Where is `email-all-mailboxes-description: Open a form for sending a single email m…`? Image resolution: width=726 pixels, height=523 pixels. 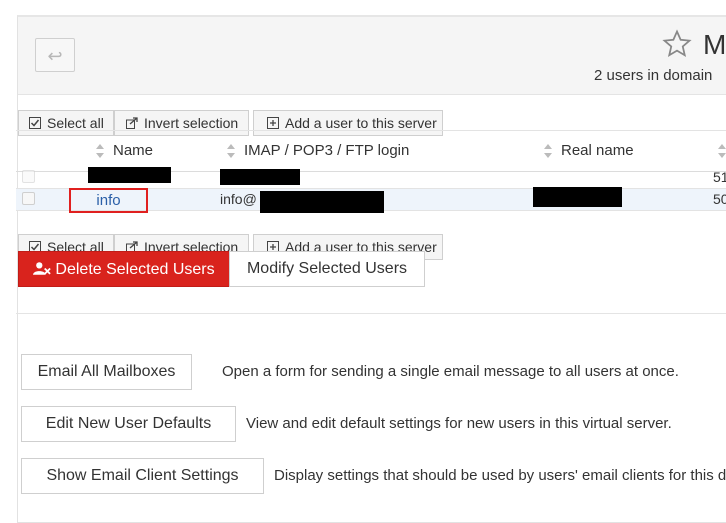
email-all-mailboxes-description: Open a form for sending a single email m… is located at coordinates (450, 371).